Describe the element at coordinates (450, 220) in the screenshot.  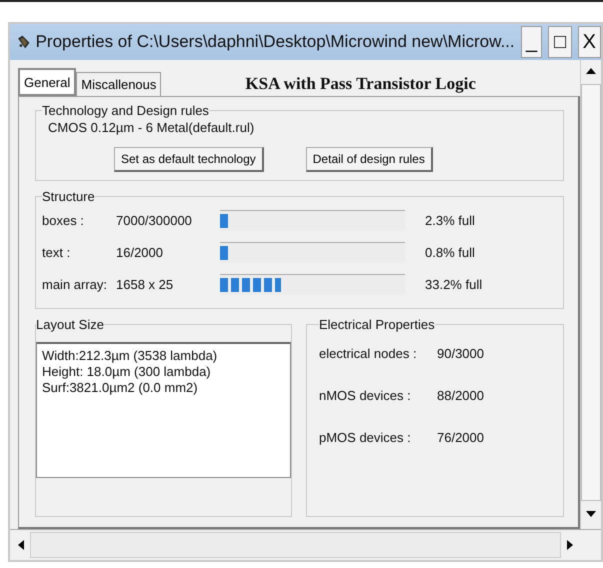
I see `fill-reading: 2.3% full` at that location.